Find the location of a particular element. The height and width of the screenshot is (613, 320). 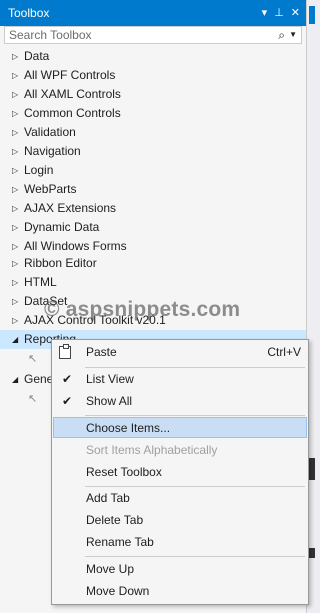

category-ribbon-editor: ▷ Ribbon Editor is located at coordinates (153, 263).